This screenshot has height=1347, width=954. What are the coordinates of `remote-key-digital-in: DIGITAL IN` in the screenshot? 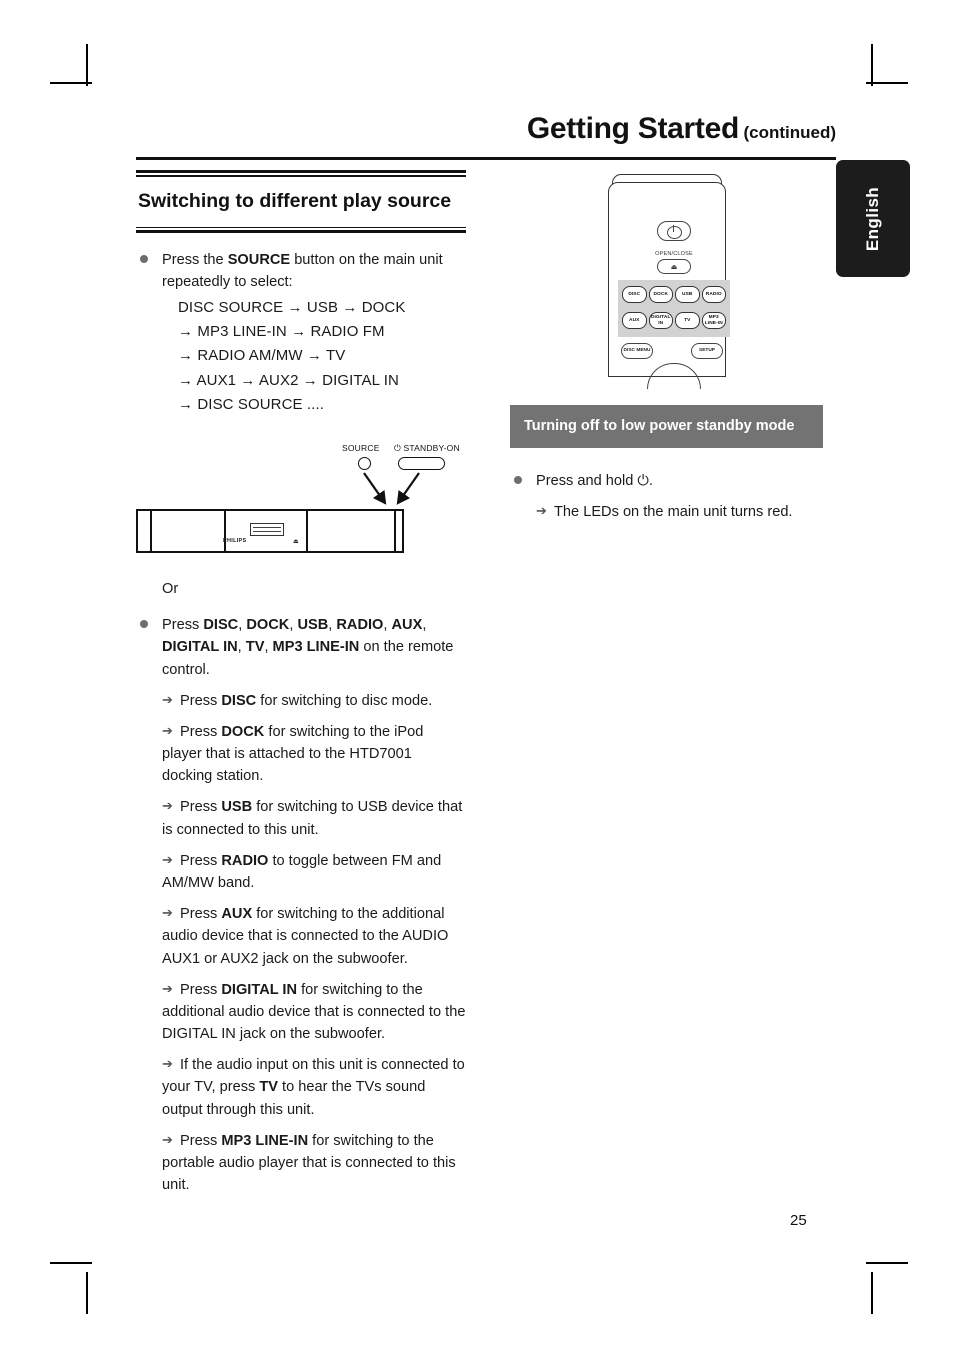 It's located at (660, 320).